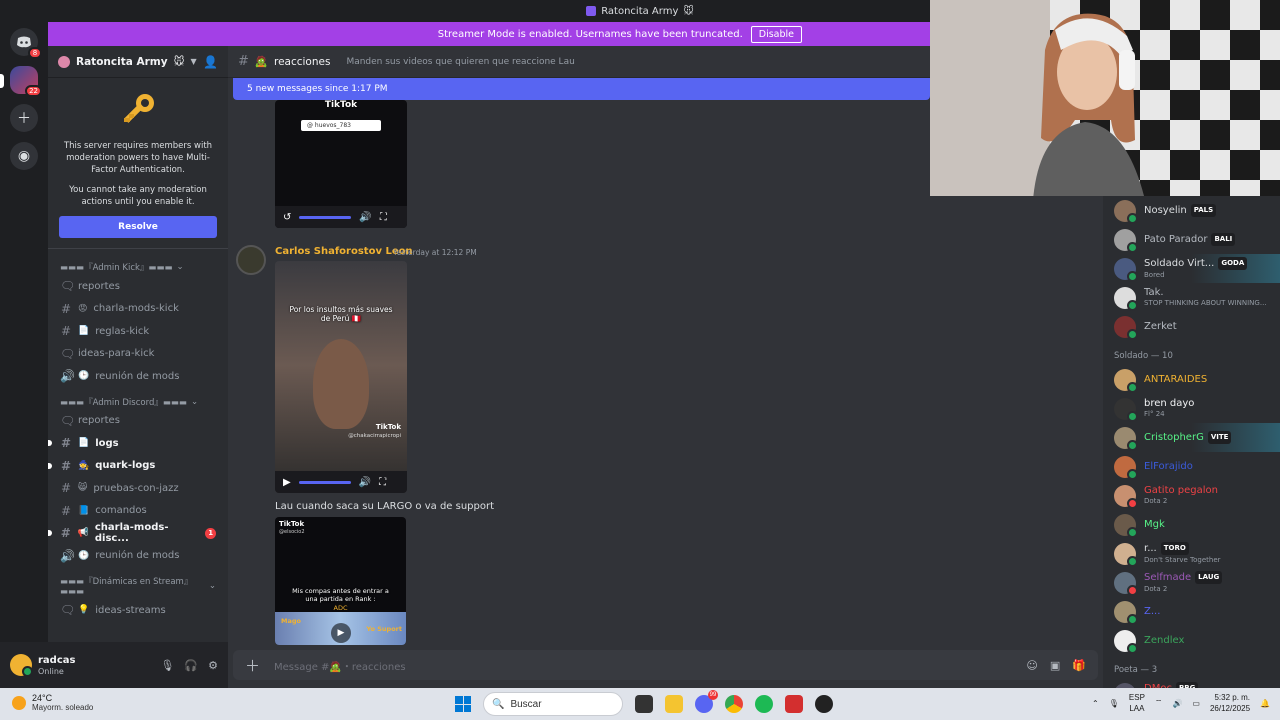  What do you see at coordinates (138, 264) in the screenshot?
I see `category-header: ▬▬▬『Admin Kick』▬▬▬ ⌄` at bounding box center [138, 264].